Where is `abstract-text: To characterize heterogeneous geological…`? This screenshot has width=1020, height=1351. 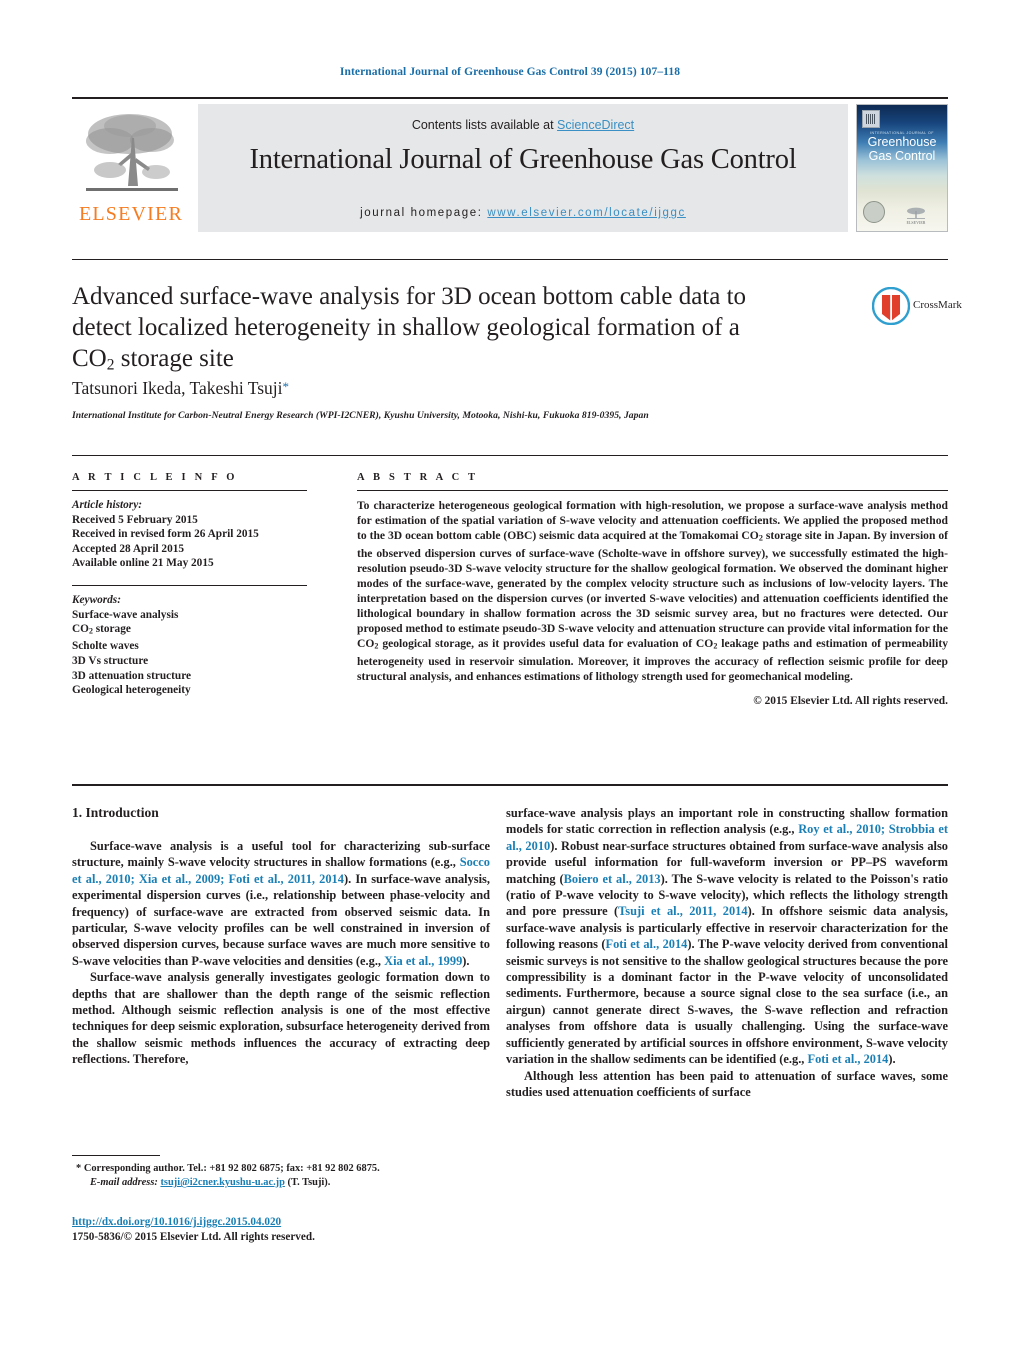
abstract-text: To characterize heterogeneous geological… is located at coordinates (653, 591).